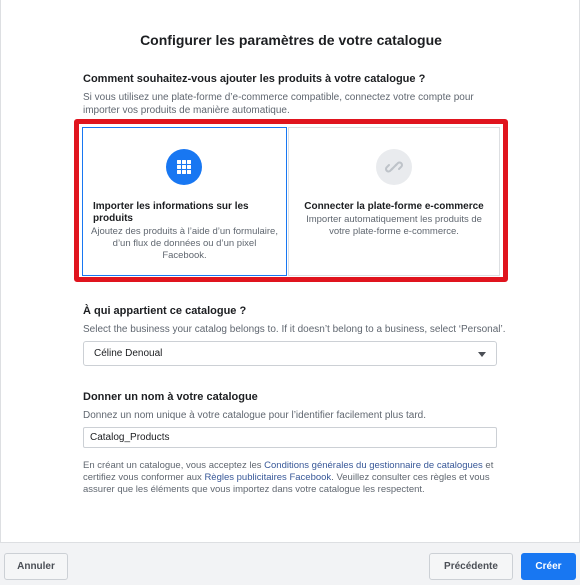 The image size is (580, 585). What do you see at coordinates (290, 353) in the screenshot?
I see `owner-select: Céline Denoual` at bounding box center [290, 353].